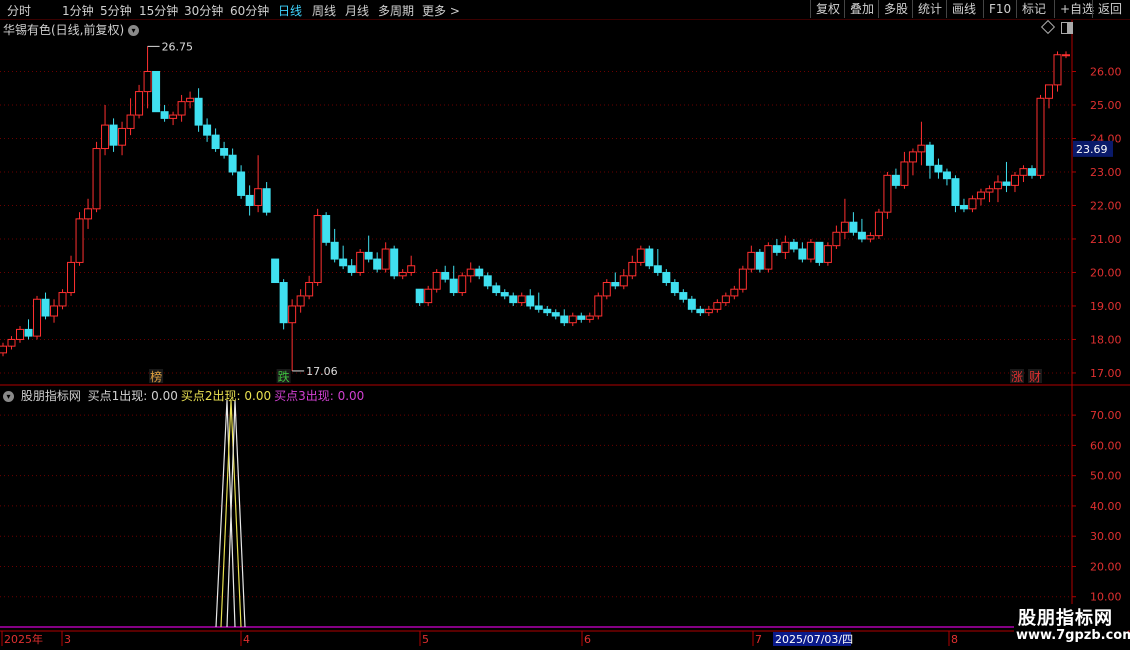 Image resolution: width=1130 pixels, height=650 pixels. I want to click on chevron-down-icon: ▾, so click(8, 396).